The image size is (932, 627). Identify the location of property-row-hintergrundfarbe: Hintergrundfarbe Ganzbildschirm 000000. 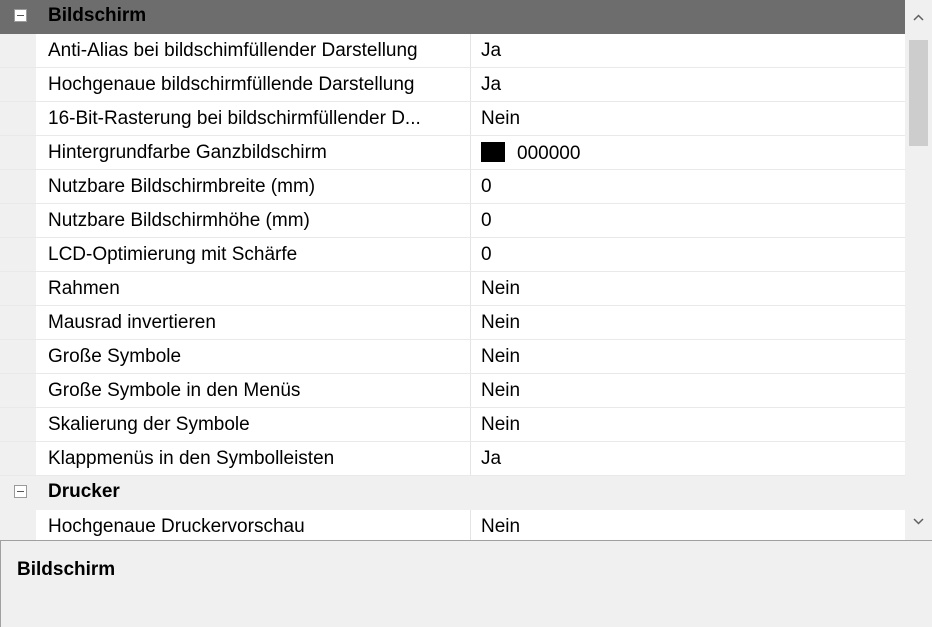
(452, 153).